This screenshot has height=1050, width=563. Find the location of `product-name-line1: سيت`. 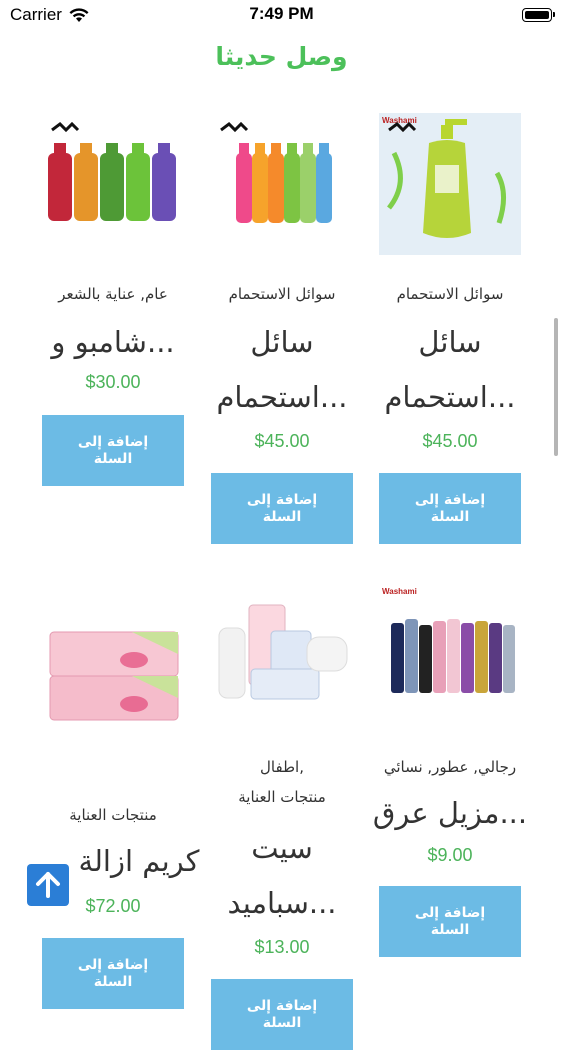

product-name-line1: سيت is located at coordinates (282, 848).